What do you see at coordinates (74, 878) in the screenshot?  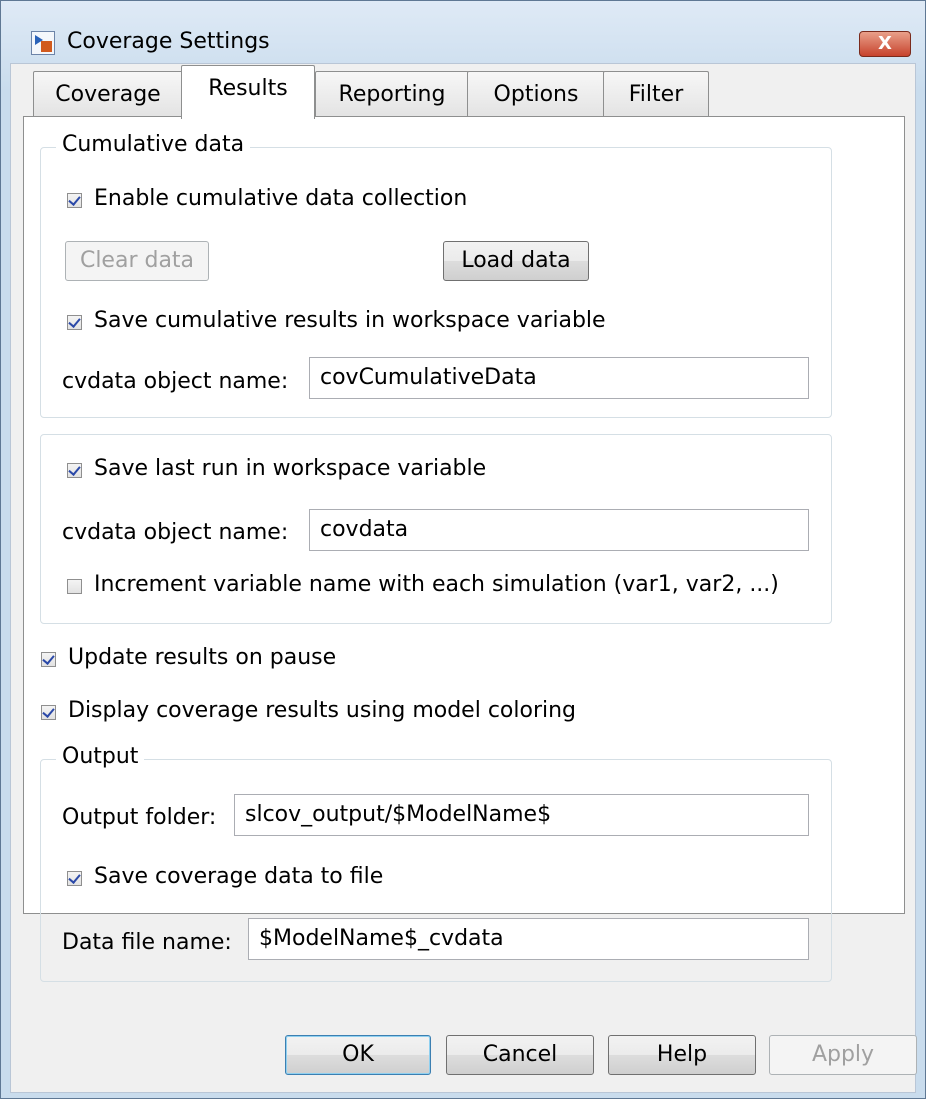 I see `save-to-file-checkbox` at bounding box center [74, 878].